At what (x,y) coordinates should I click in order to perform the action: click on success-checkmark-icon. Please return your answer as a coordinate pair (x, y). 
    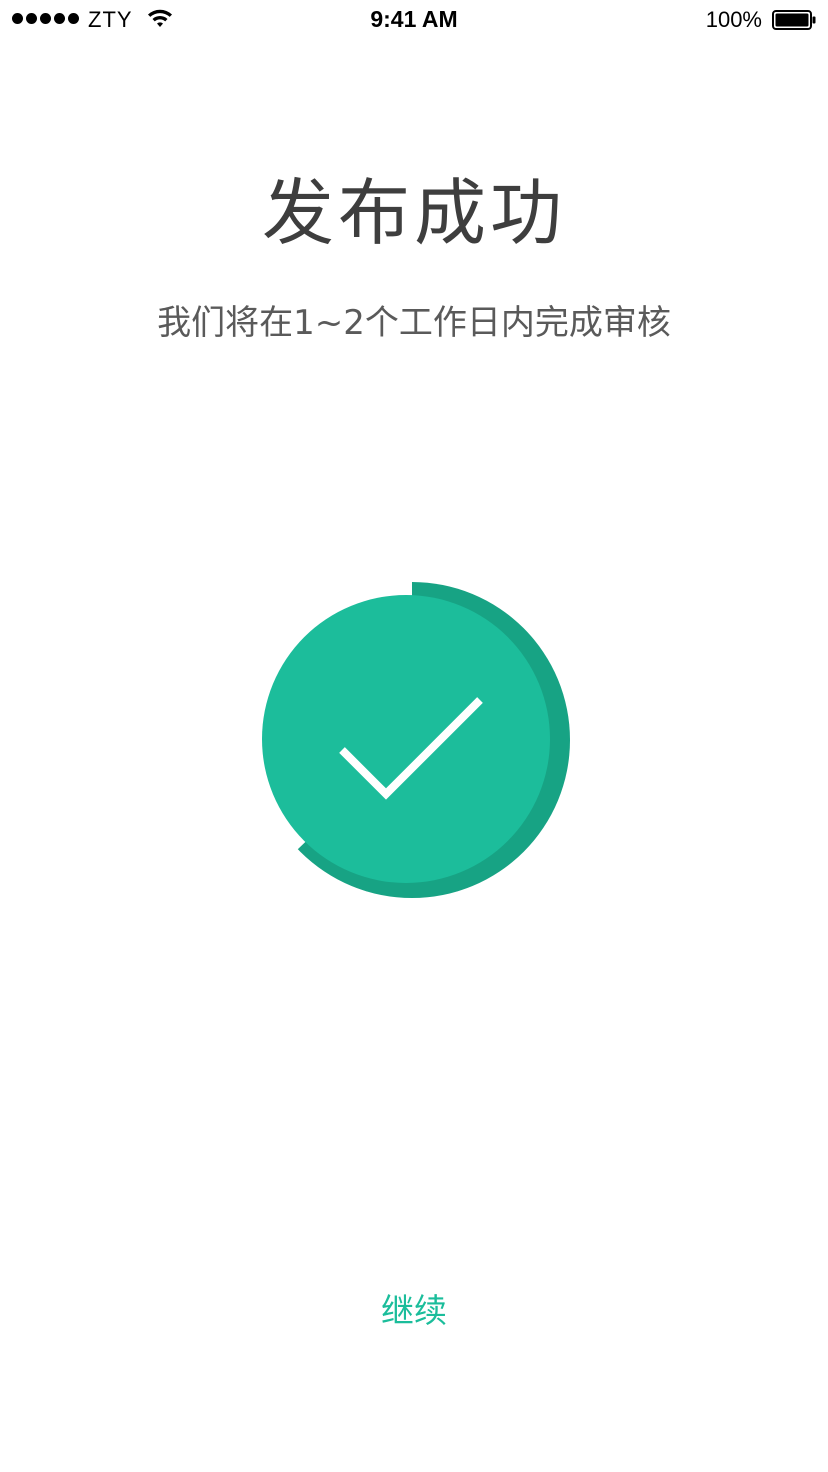
    Looking at the image, I should click on (416, 740).